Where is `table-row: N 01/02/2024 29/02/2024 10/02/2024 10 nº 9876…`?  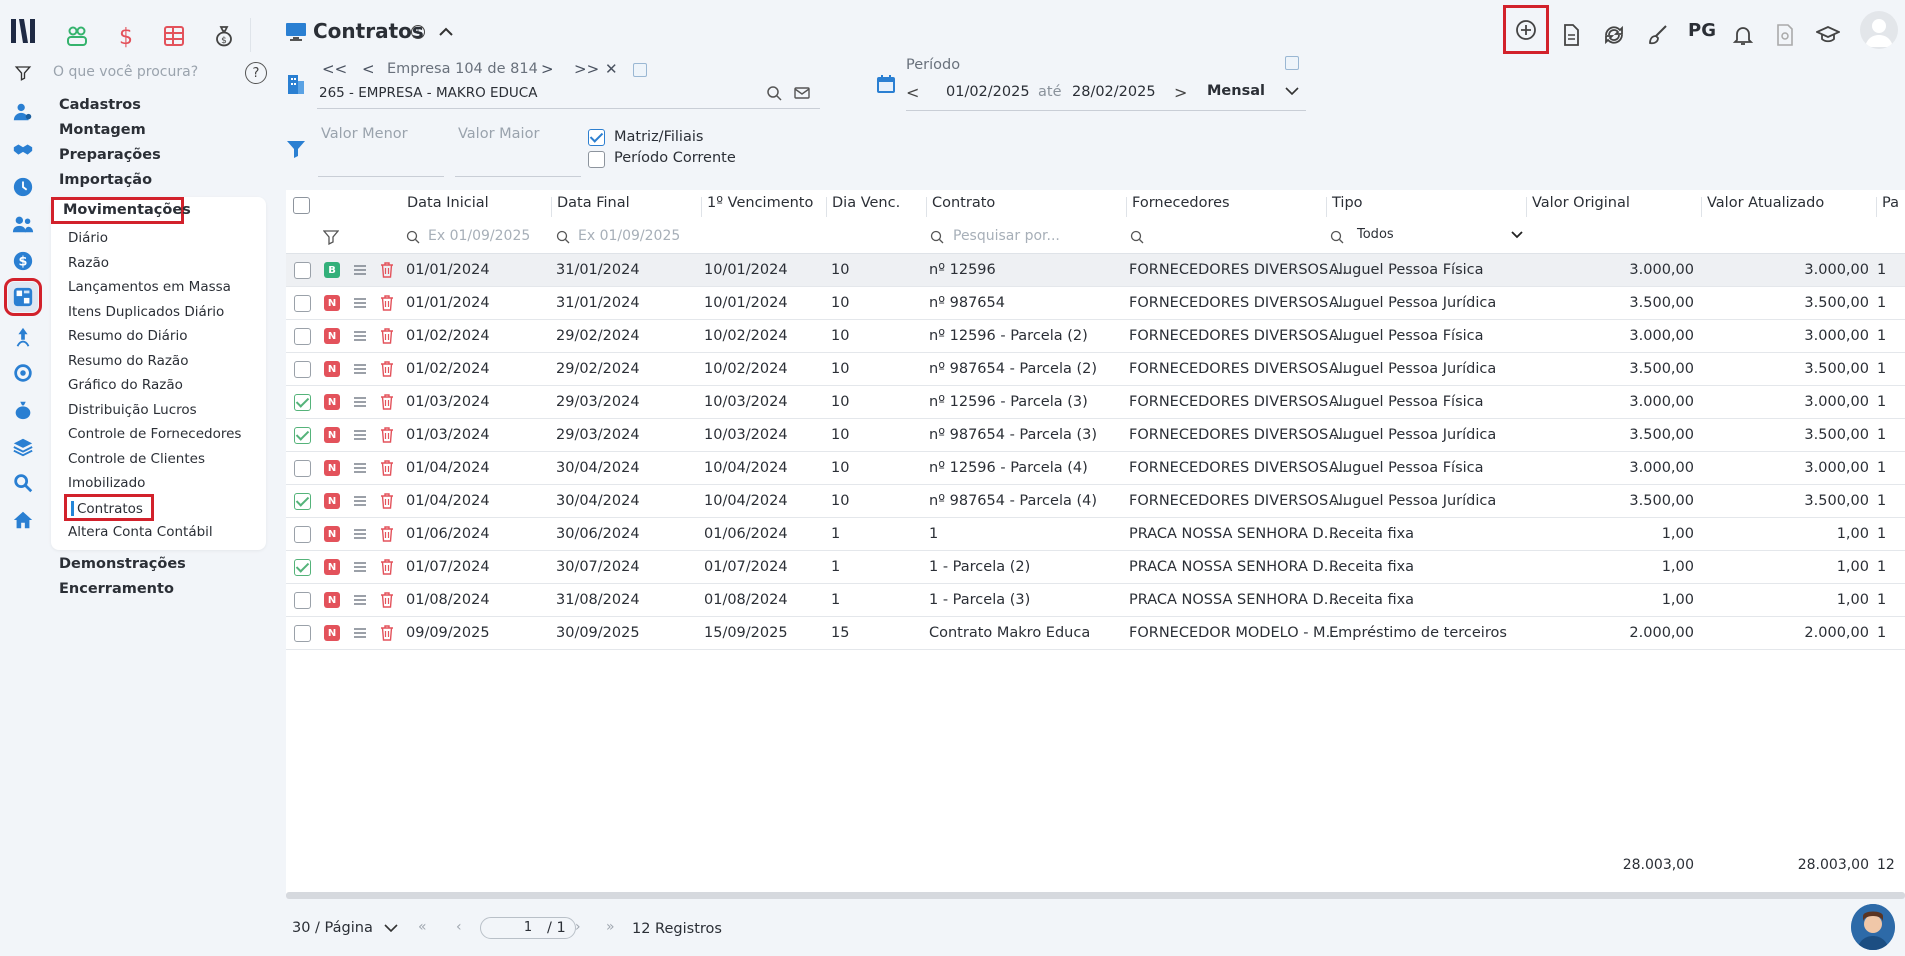
table-row: N 01/02/2024 29/02/2024 10/02/2024 10 nº 9876… is located at coordinates (1095, 369).